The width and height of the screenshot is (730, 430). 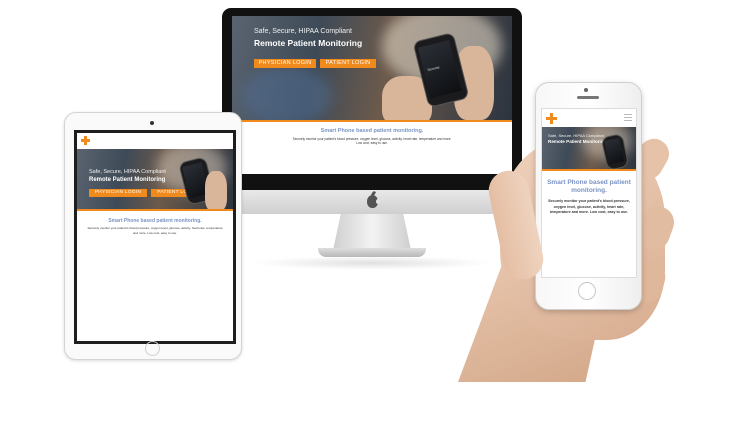 I want to click on hero-title: Remote Patient Monitoring, so click(x=308, y=43).